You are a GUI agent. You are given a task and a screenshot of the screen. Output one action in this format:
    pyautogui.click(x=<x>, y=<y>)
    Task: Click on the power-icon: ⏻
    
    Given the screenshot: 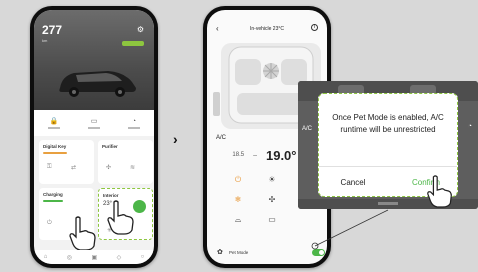 What is the action you would take?
    pyautogui.click(x=238, y=179)
    